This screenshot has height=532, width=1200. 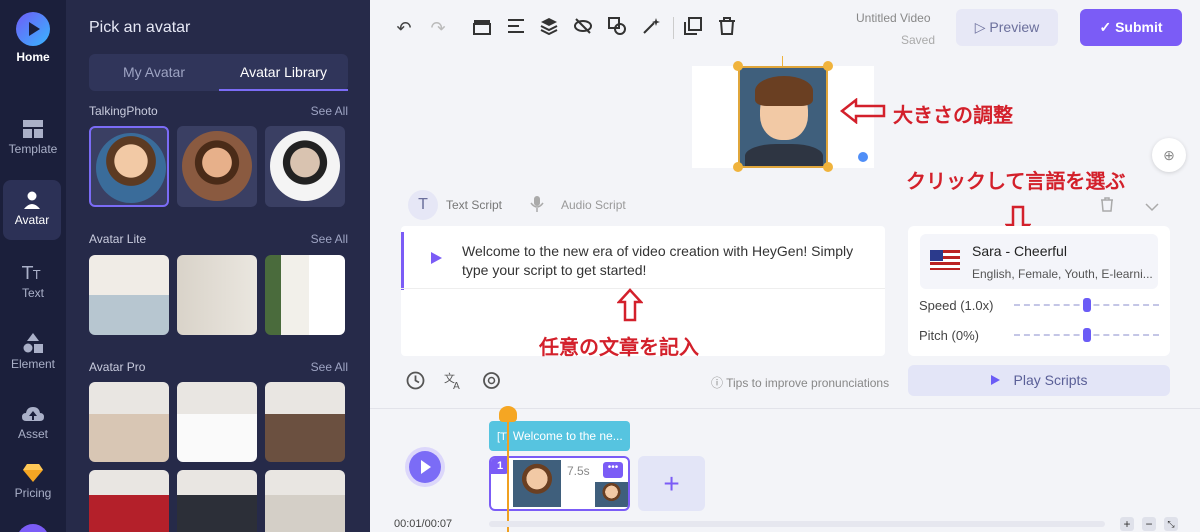 I want to click on history-button, so click(x=415, y=383).